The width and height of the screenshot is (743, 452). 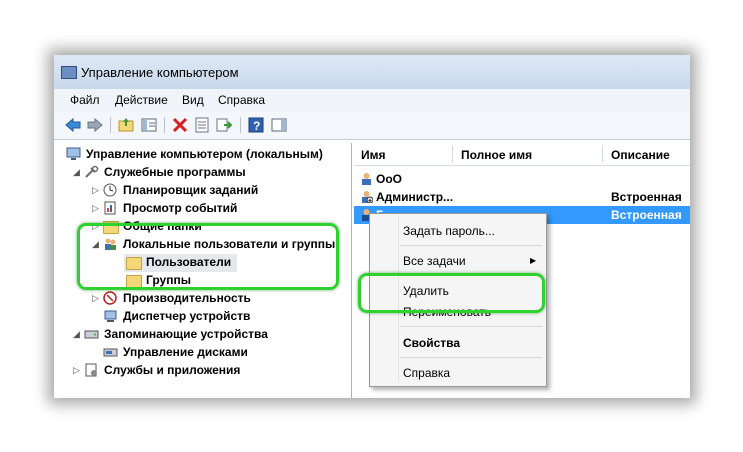 I want to click on list-header: Имя Полное имя Описание, so click(x=522, y=154).